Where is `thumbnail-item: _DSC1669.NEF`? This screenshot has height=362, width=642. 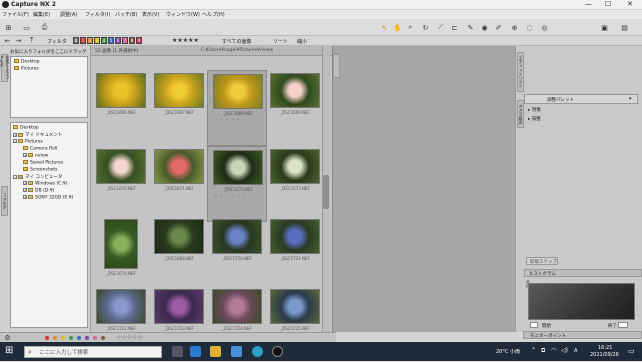
thumbnail-item: _DSC1669.NEF is located at coordinates (295, 108).